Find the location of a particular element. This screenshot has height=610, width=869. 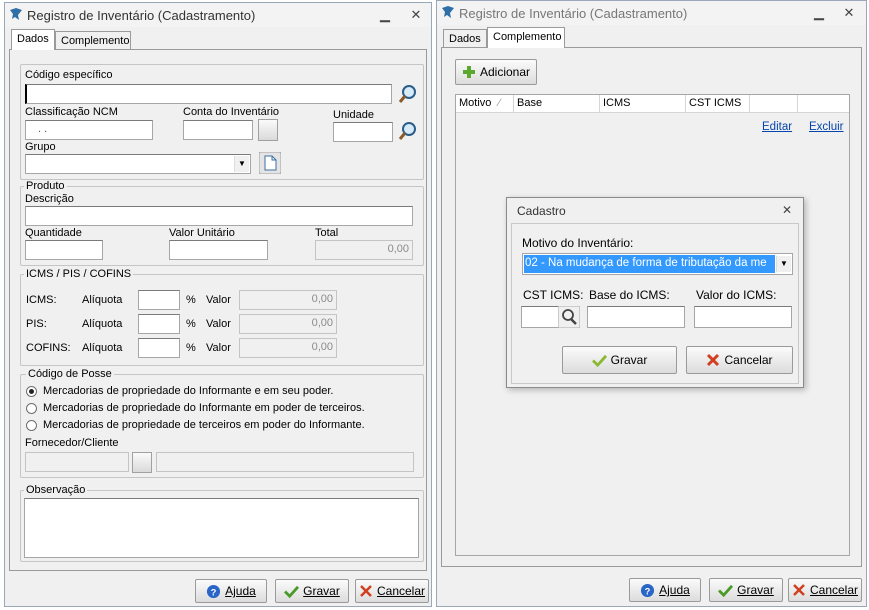

cofins-percent: % is located at coordinates (191, 348).